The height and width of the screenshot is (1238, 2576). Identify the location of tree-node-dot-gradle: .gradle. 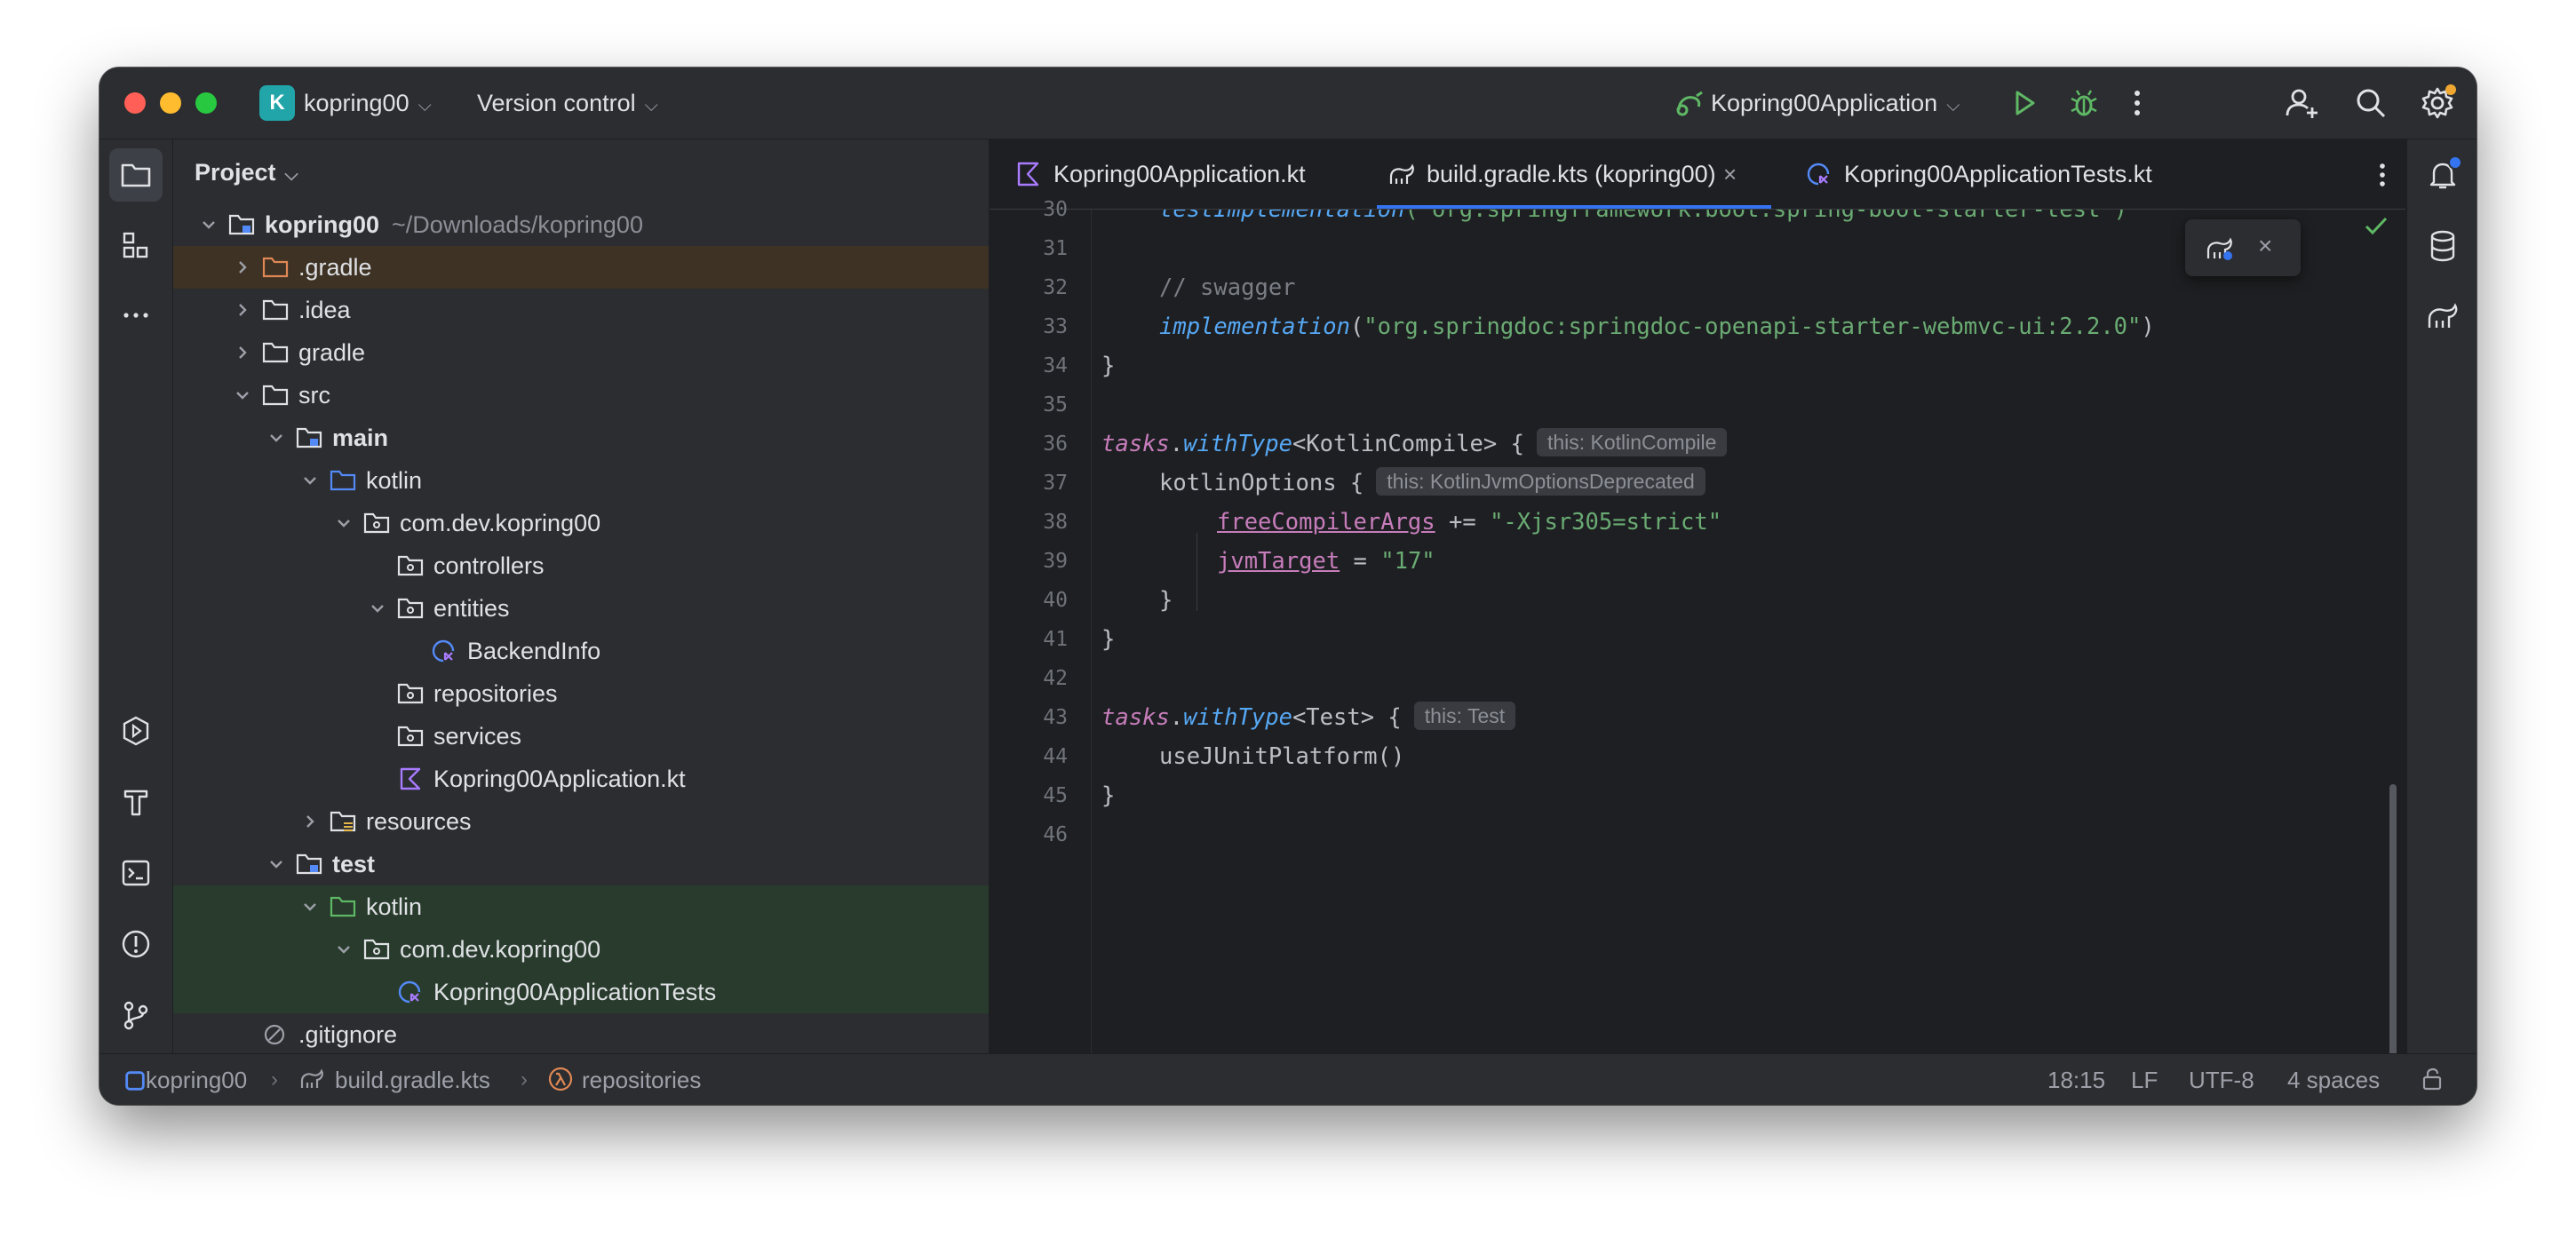
(581, 268).